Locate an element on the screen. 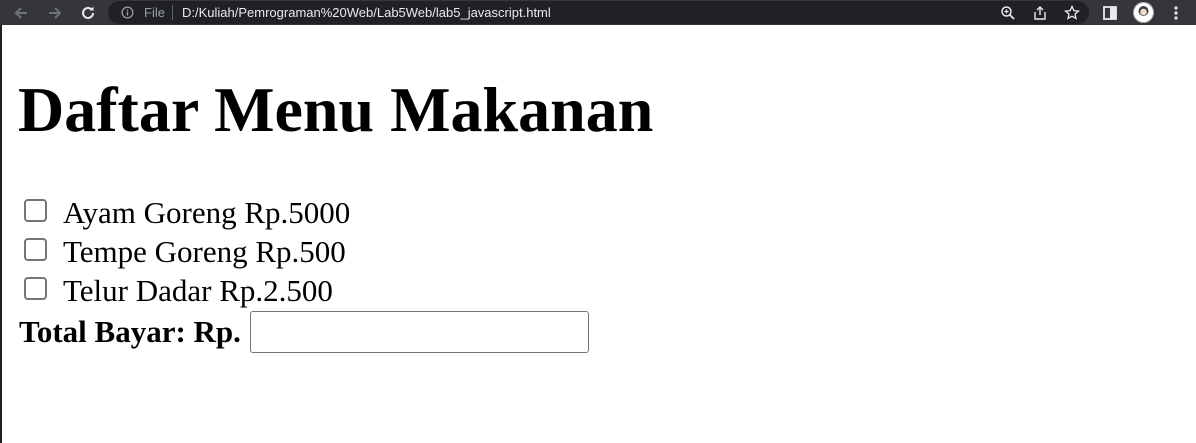  profile-icon is located at coordinates (1143, 12).